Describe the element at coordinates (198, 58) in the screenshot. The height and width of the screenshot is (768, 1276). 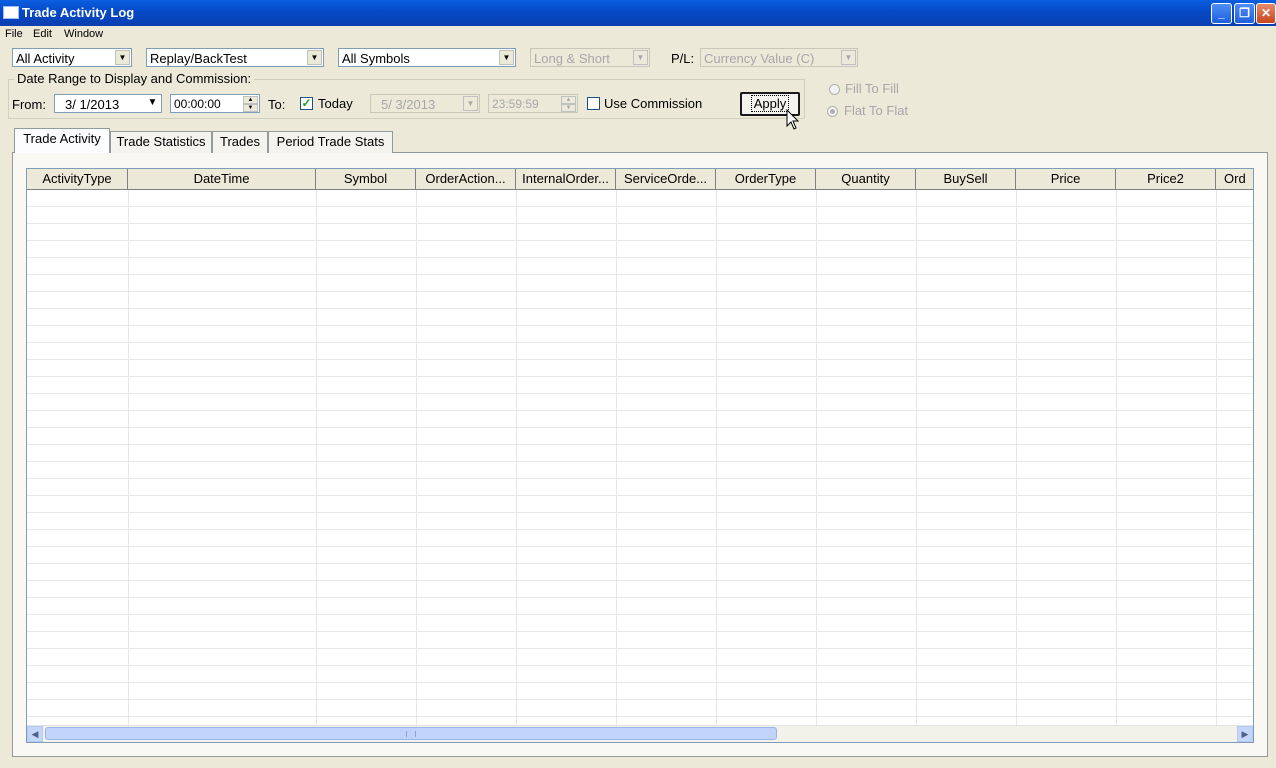
I see `mode-value: Replay/BackTest` at that location.